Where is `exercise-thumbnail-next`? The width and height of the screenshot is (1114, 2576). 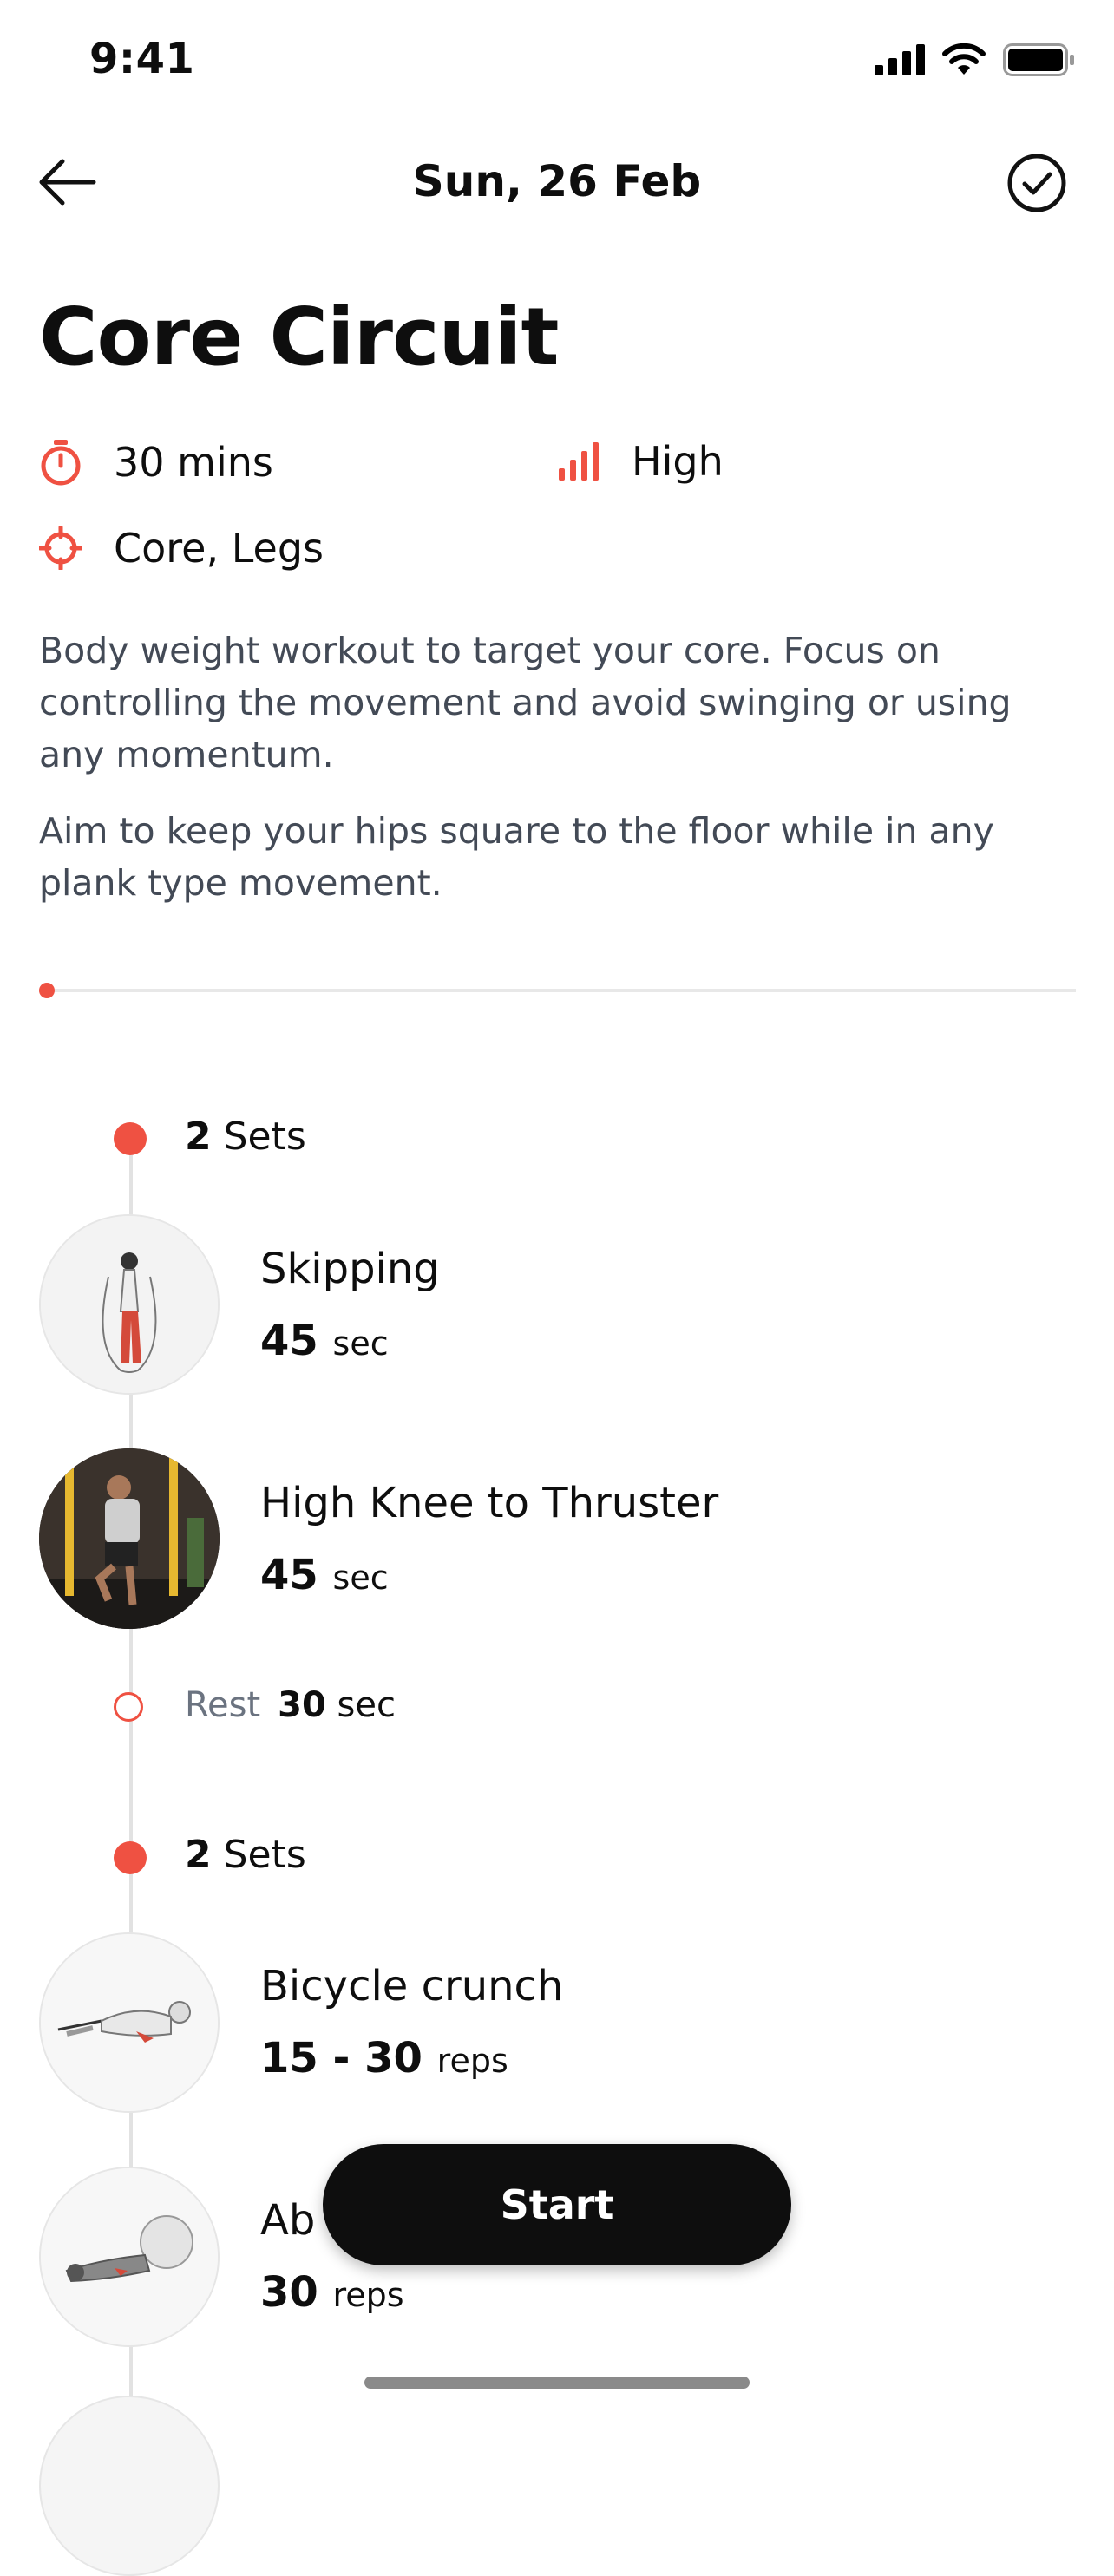
exercise-thumbnail-next is located at coordinates (129, 2486).